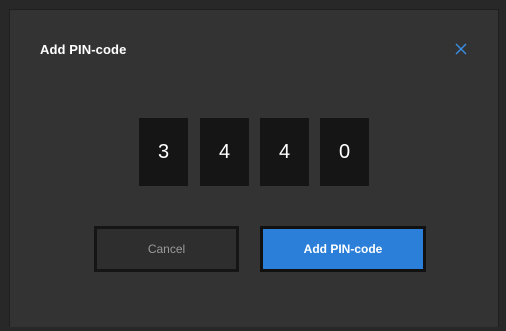 This screenshot has height=331, width=506. Describe the element at coordinates (163, 152) in the screenshot. I see `pin-digit-1: 3` at that location.